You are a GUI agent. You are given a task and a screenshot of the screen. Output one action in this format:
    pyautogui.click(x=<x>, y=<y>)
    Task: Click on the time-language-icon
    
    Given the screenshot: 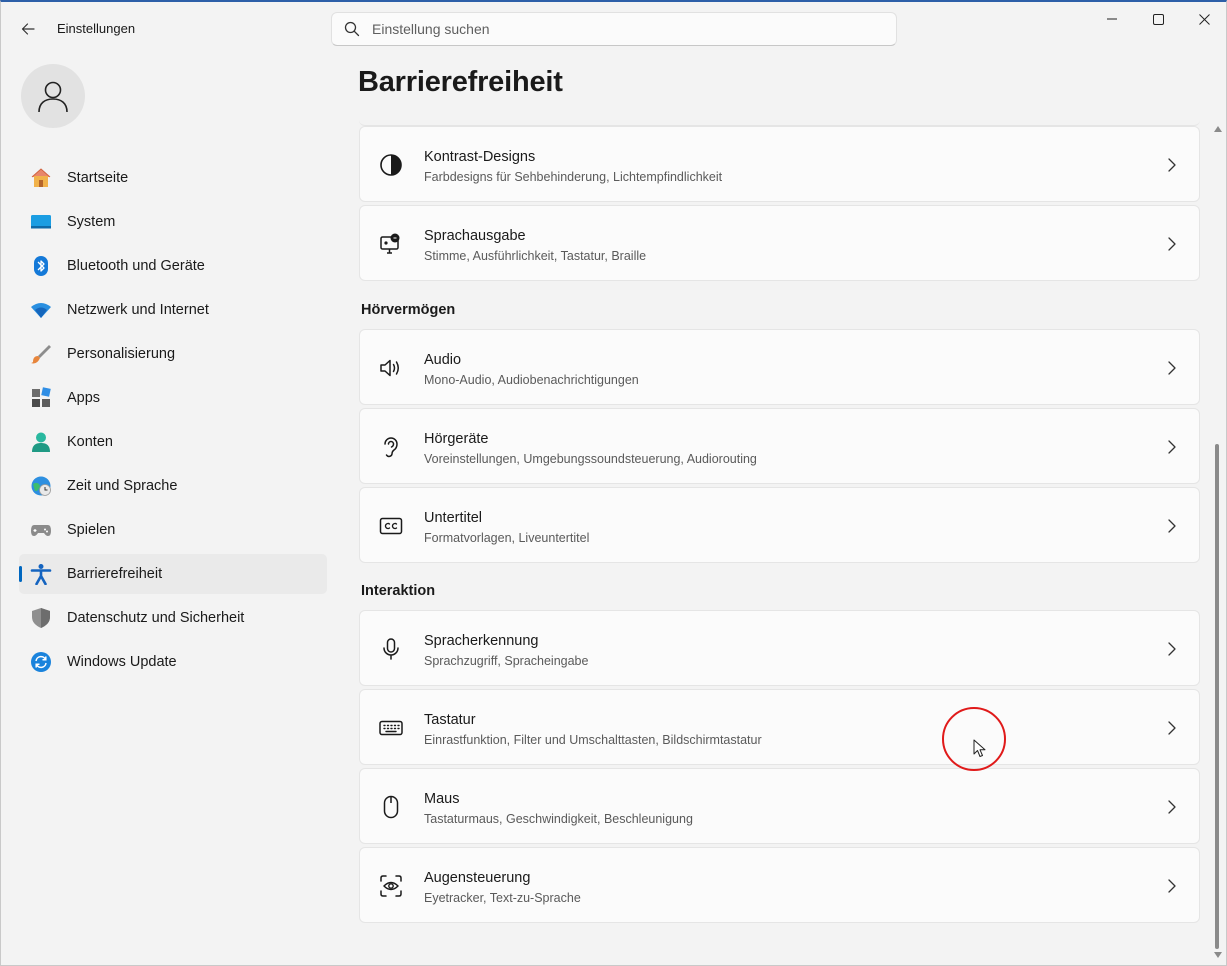 What is the action you would take?
    pyautogui.click(x=41, y=486)
    